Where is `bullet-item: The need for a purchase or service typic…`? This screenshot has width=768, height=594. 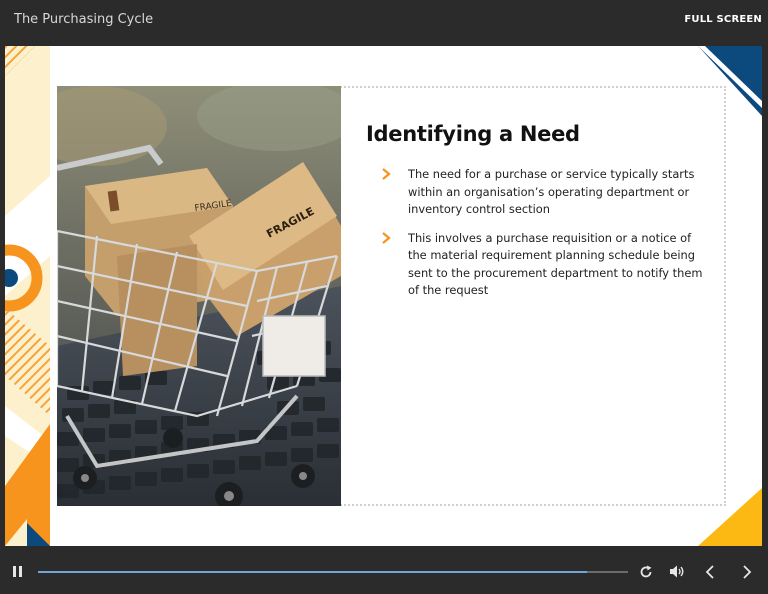
bullet-item: The need for a purchase or service typic… is located at coordinates (546, 192).